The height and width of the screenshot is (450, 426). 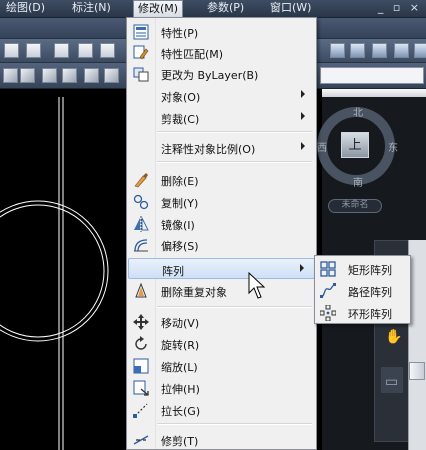 I want to click on polar-array-icon, so click(x=328, y=313).